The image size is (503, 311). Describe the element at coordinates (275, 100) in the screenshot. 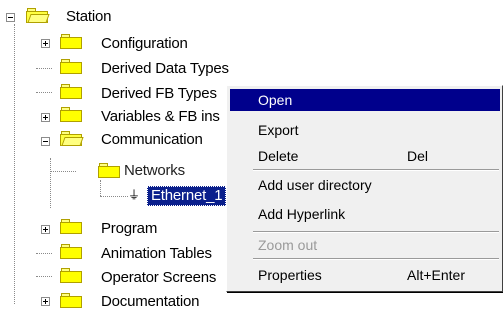

I see `menu-item-label: Open` at that location.